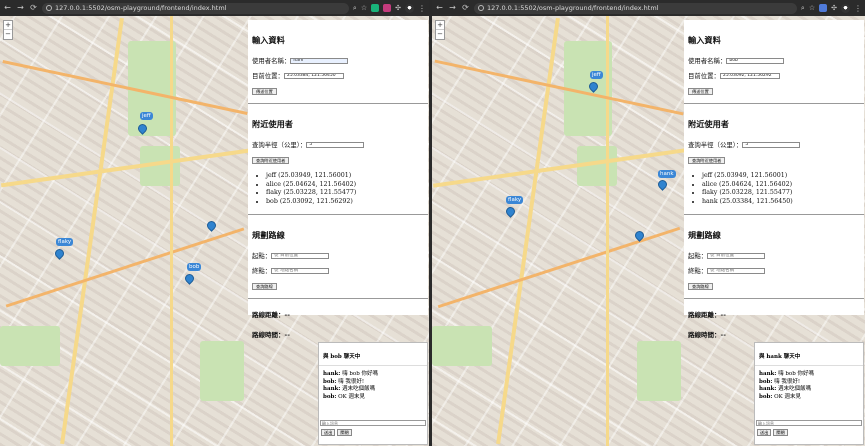  What do you see at coordinates (704, 76) in the screenshot?
I see `location-label: 目前位置：` at bounding box center [704, 76].